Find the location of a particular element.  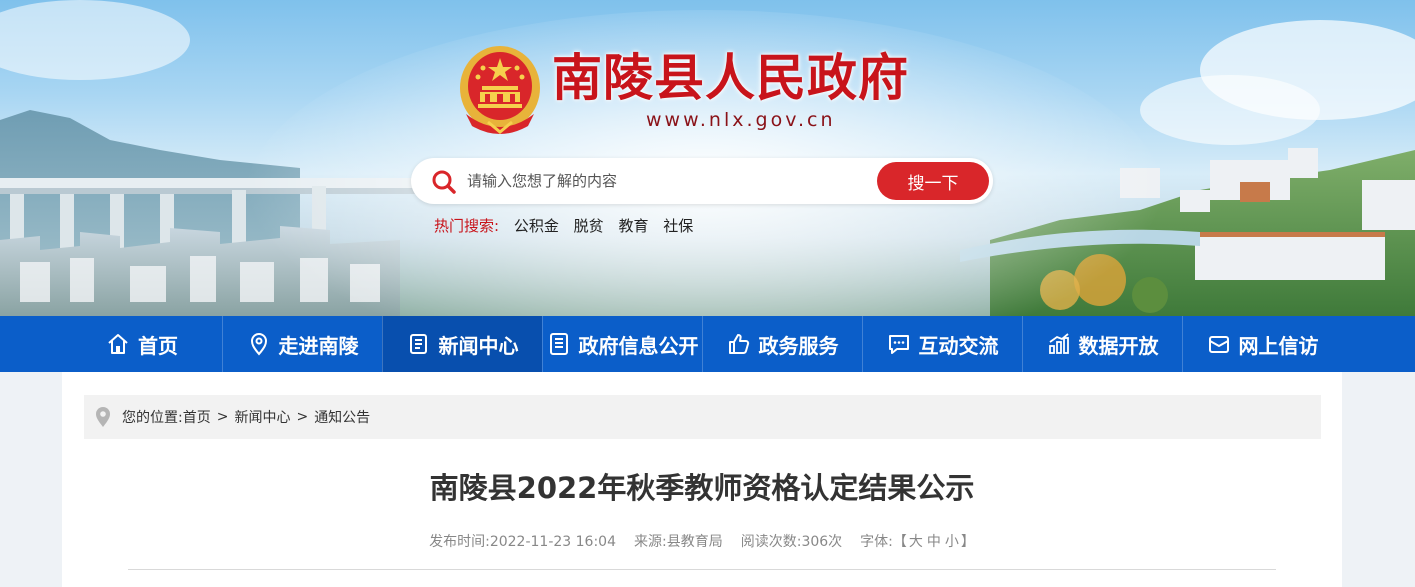

main-nav: 首页 走进南陵 新闻中心 政府信息公开 政务服务 互动交流 数据开放 网上信访 is located at coordinates (707, 344).